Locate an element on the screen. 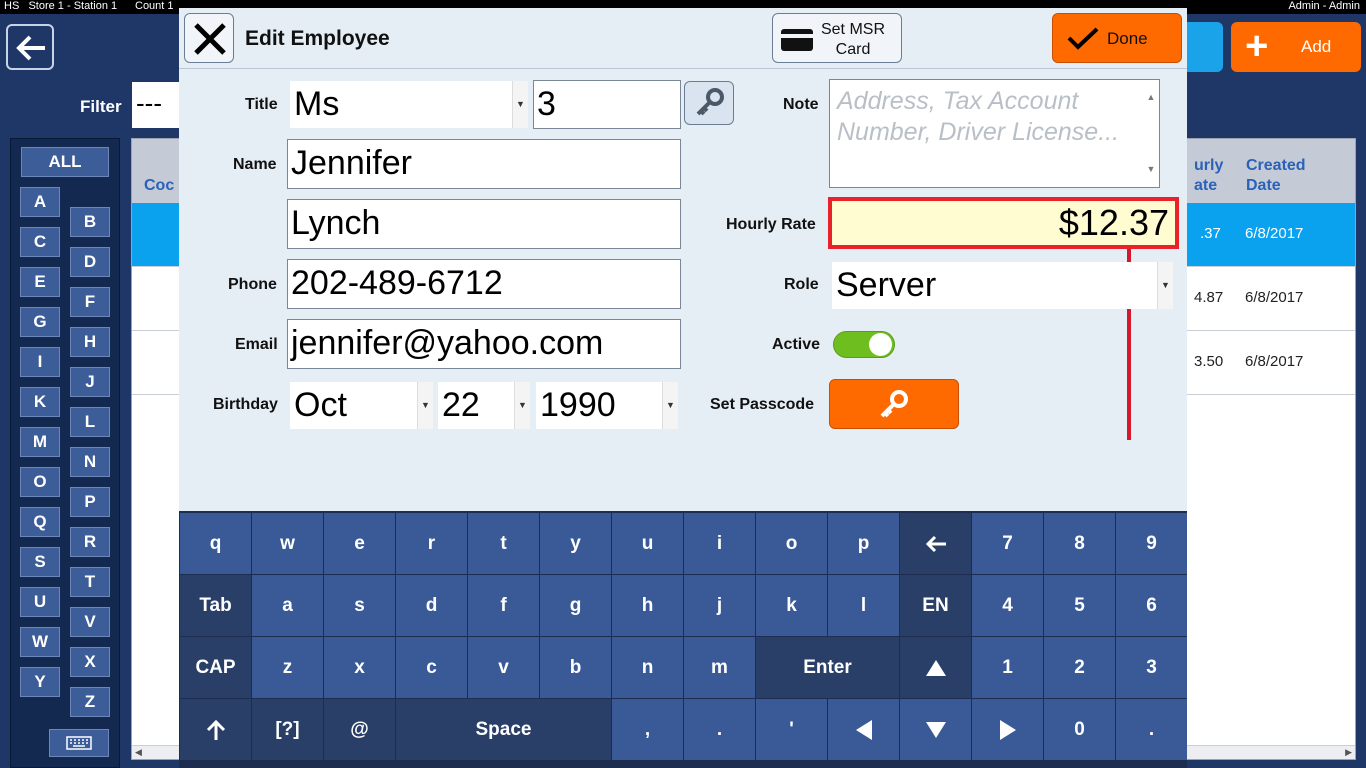  key-m: m is located at coordinates (719, 667).